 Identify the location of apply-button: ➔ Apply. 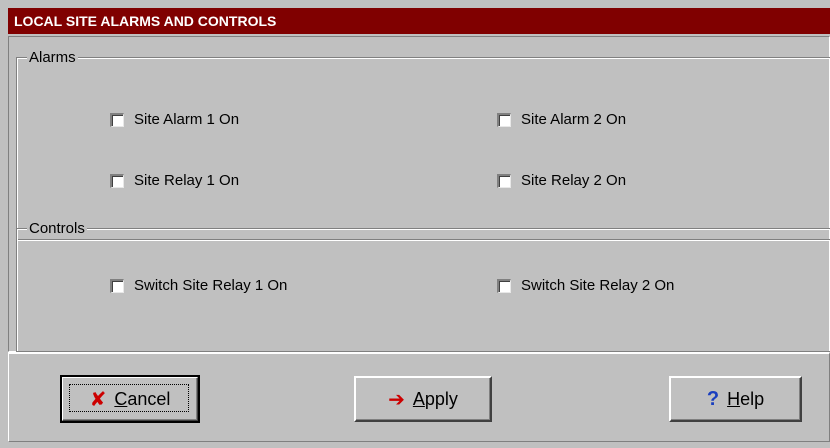
(423, 399).